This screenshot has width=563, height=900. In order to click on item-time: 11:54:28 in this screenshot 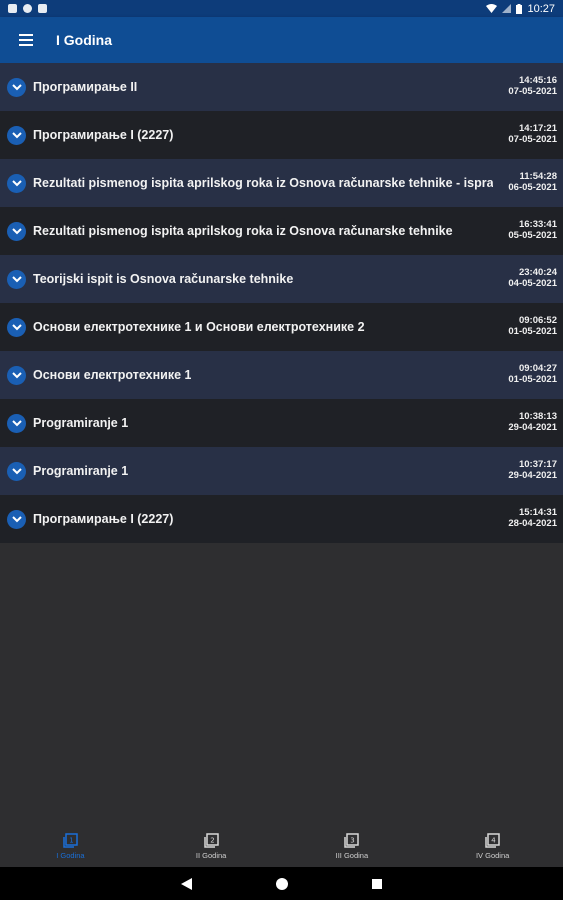, I will do `click(538, 176)`.